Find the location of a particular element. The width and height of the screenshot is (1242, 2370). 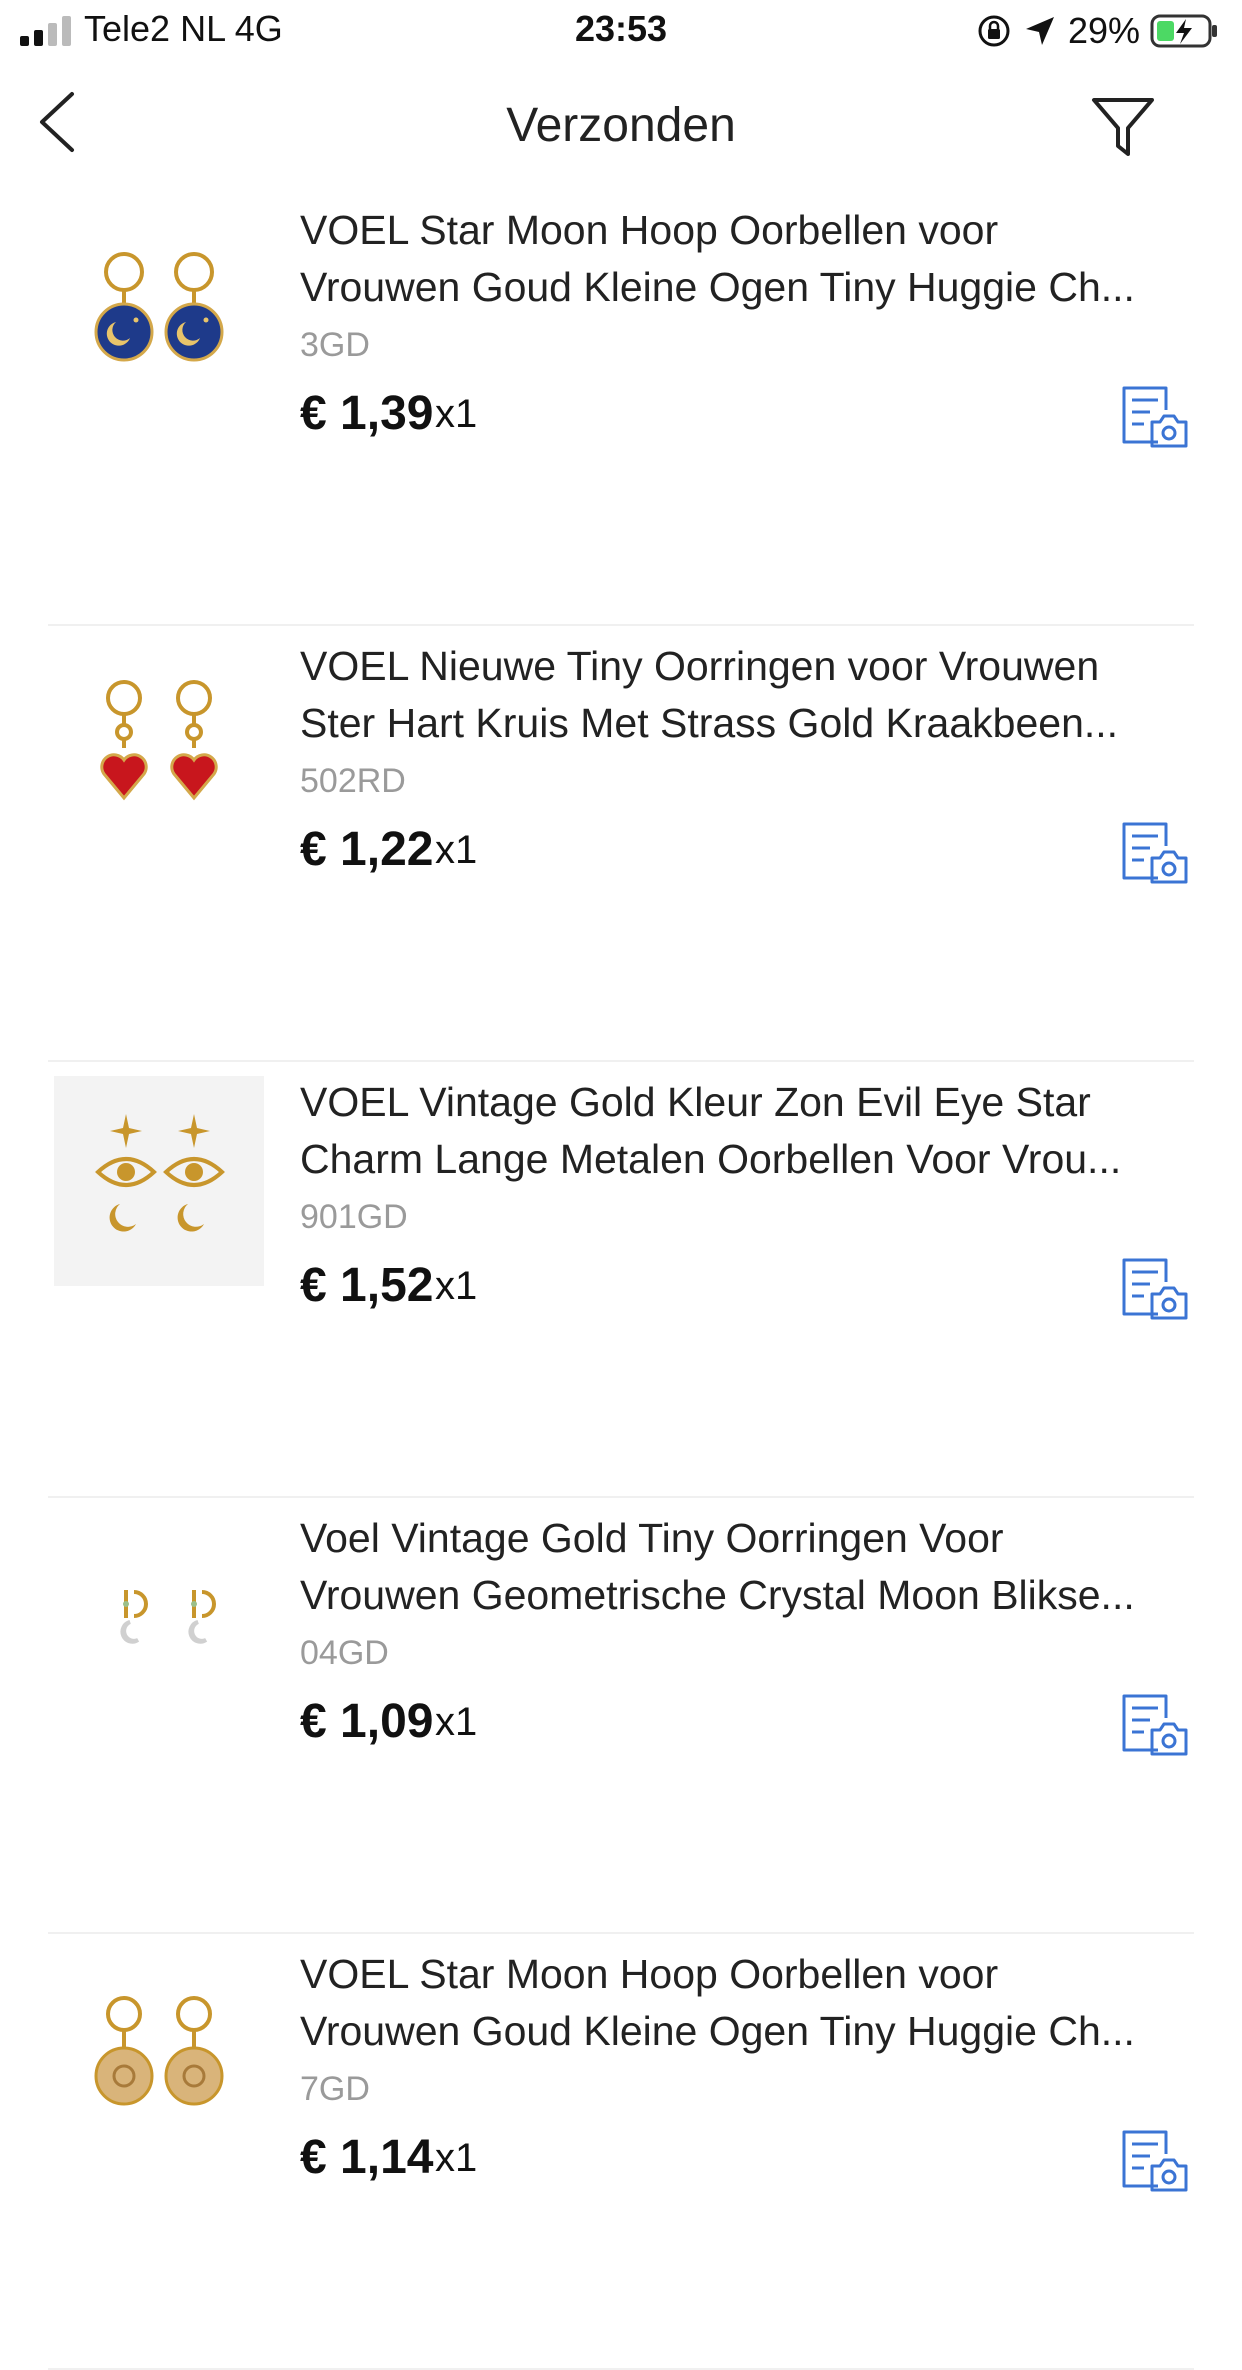

battery-percent: 29% is located at coordinates (1103, 30).